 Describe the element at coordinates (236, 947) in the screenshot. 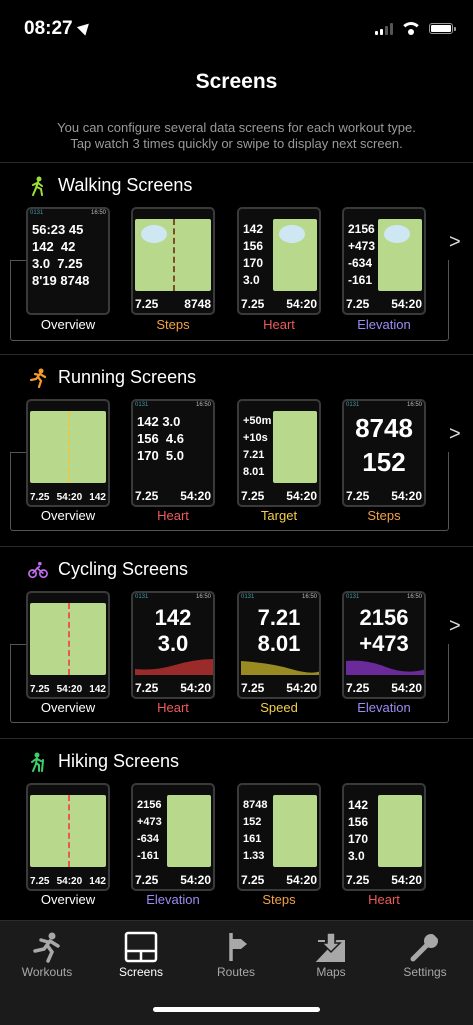

I see `route-sign-icon` at that location.